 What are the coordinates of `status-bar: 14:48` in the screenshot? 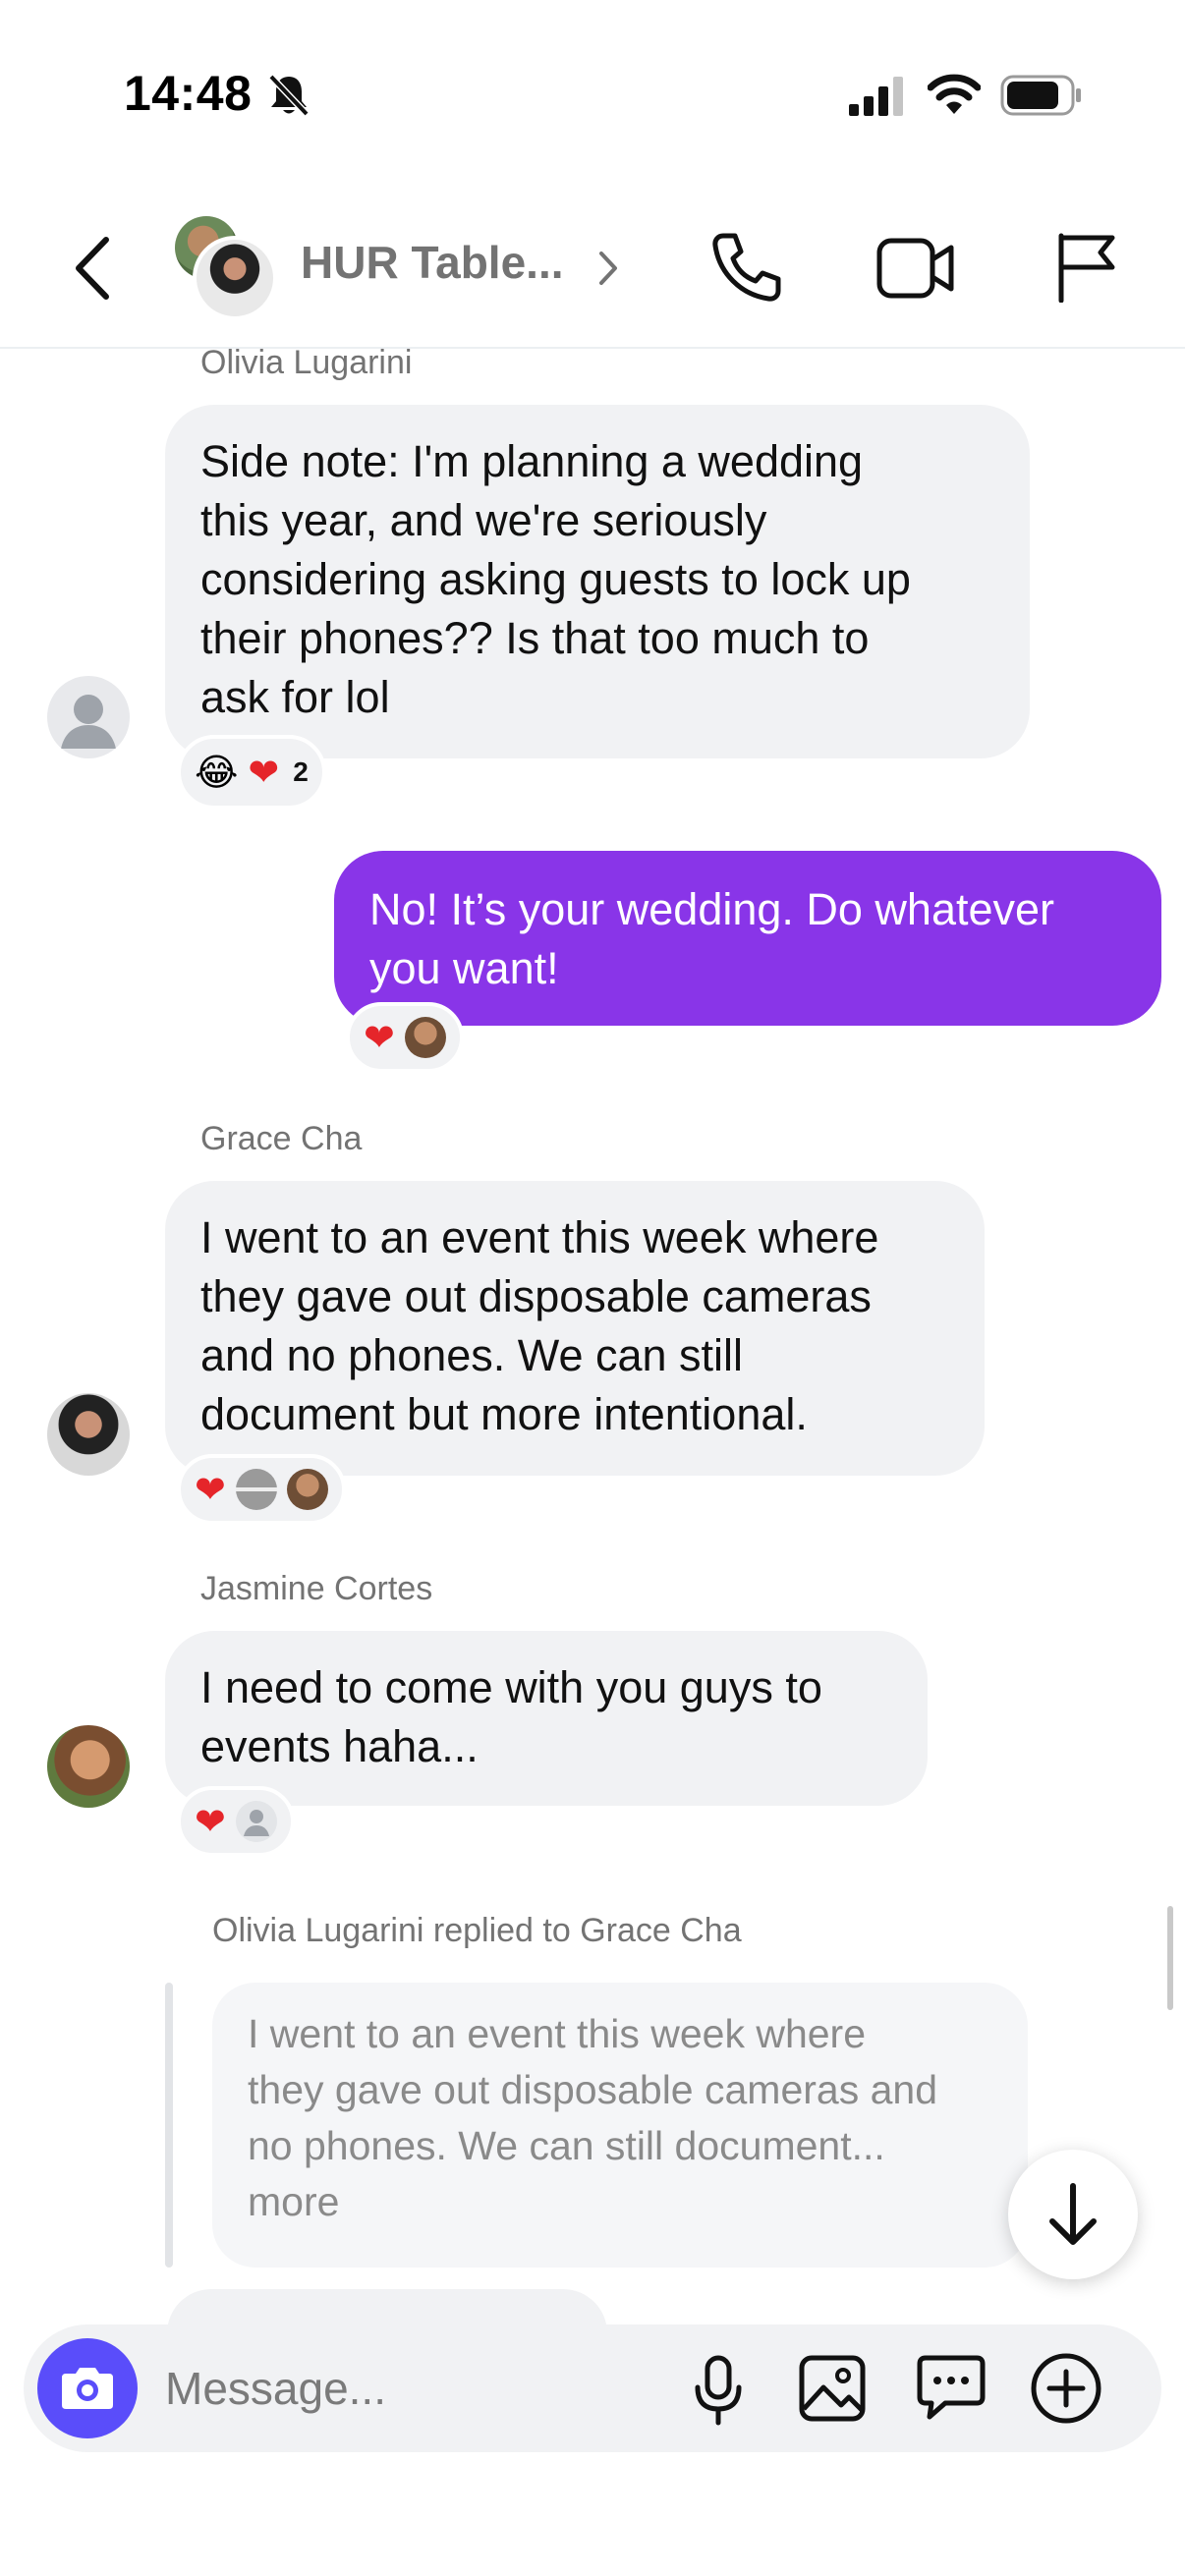 It's located at (592, 93).